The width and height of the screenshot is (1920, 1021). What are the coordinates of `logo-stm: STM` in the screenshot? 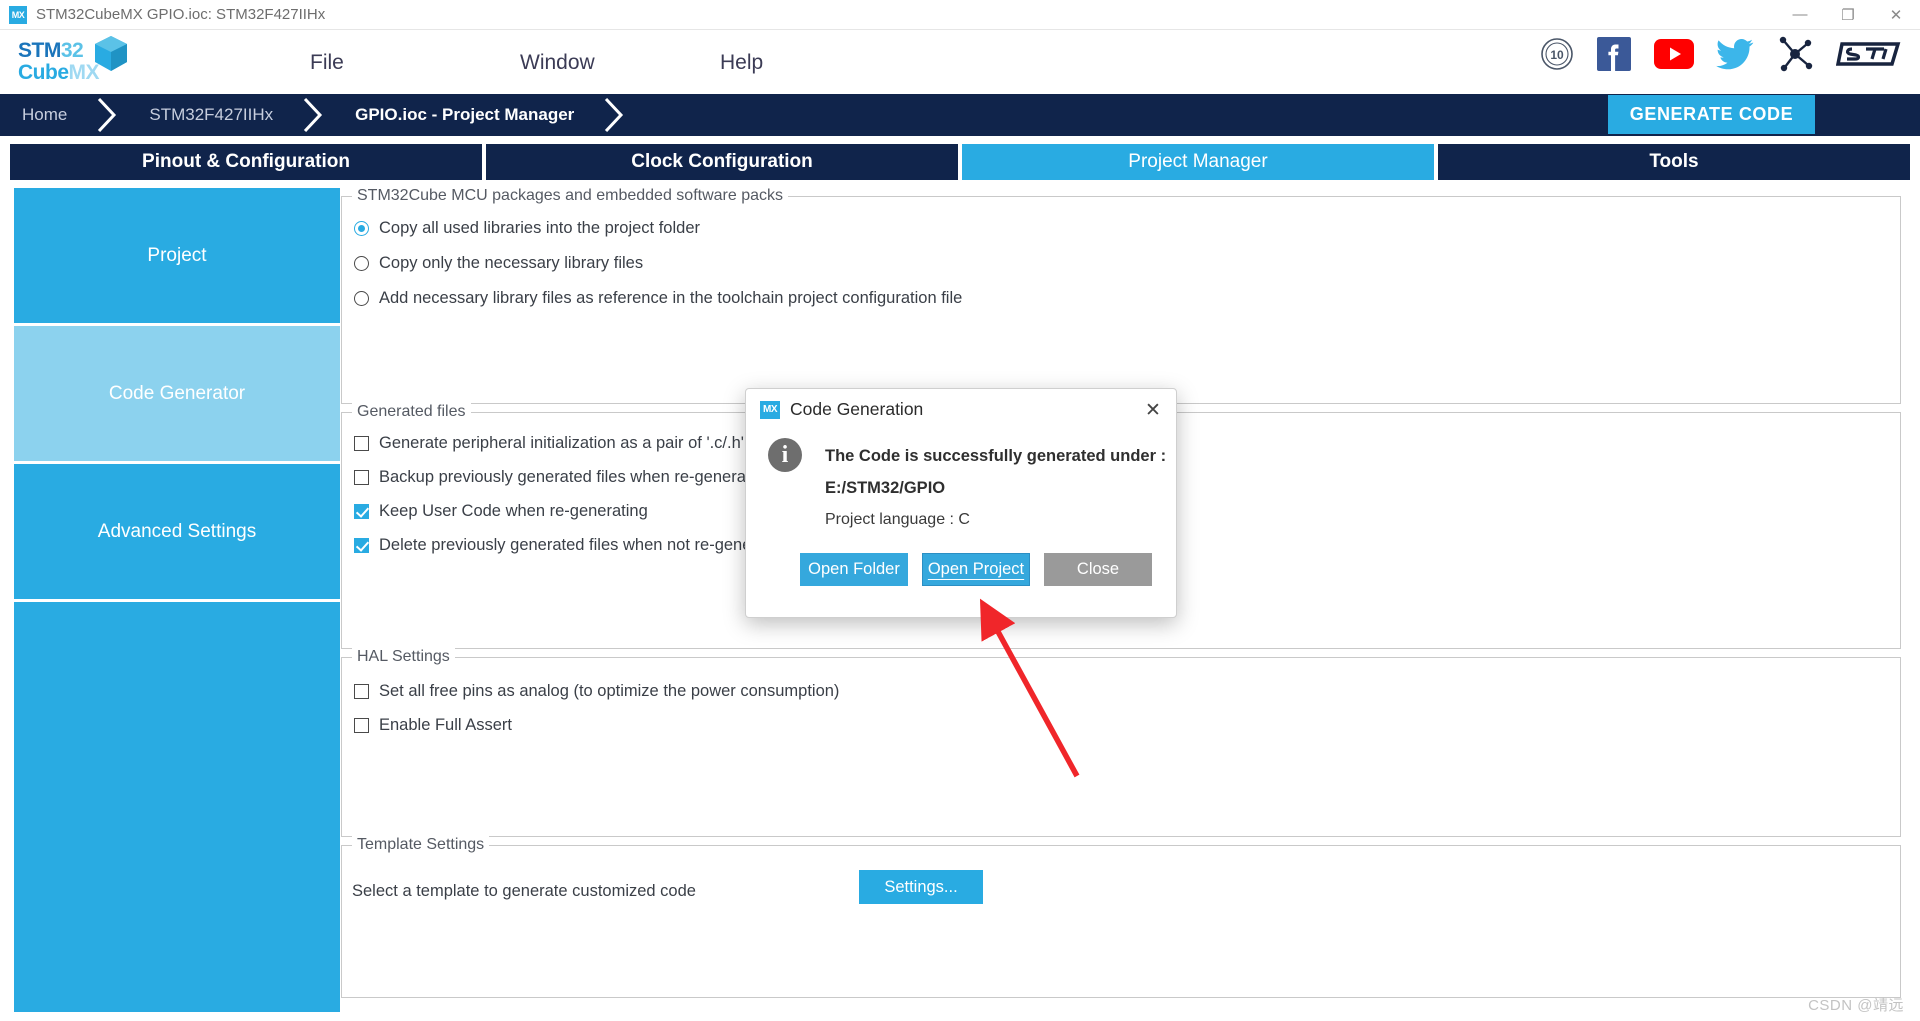 It's located at (39, 50).